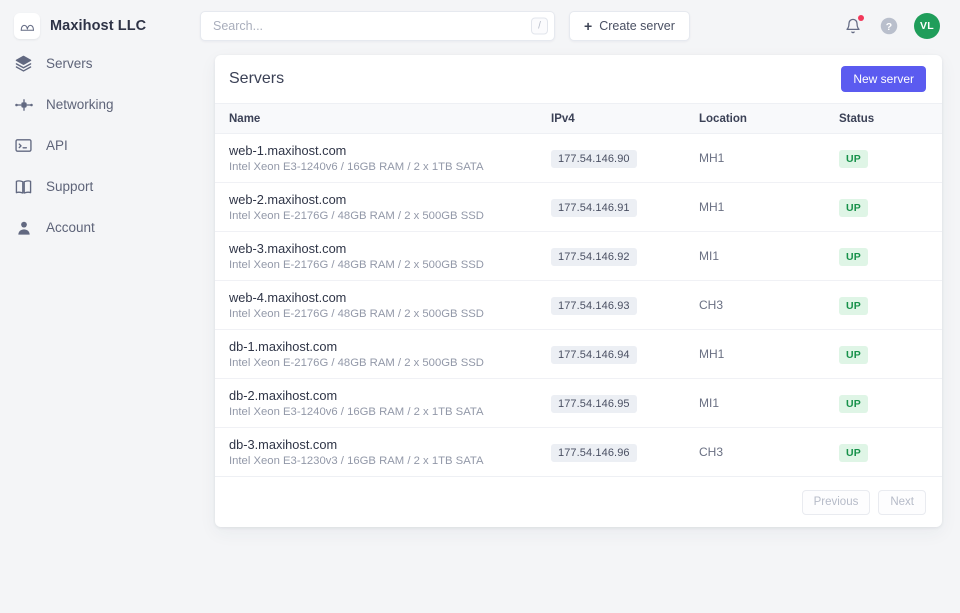  What do you see at coordinates (257, 78) in the screenshot?
I see `page-title: Servers` at bounding box center [257, 78].